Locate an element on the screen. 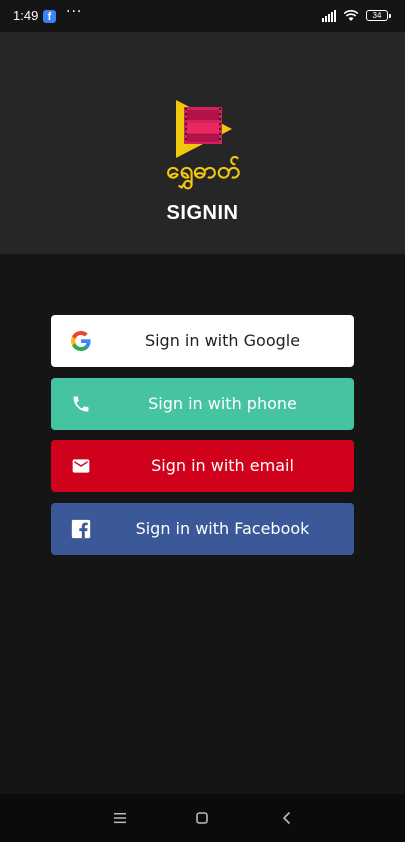 The height and width of the screenshot is (842, 405). battery-icon: 34 is located at coordinates (378, 15).